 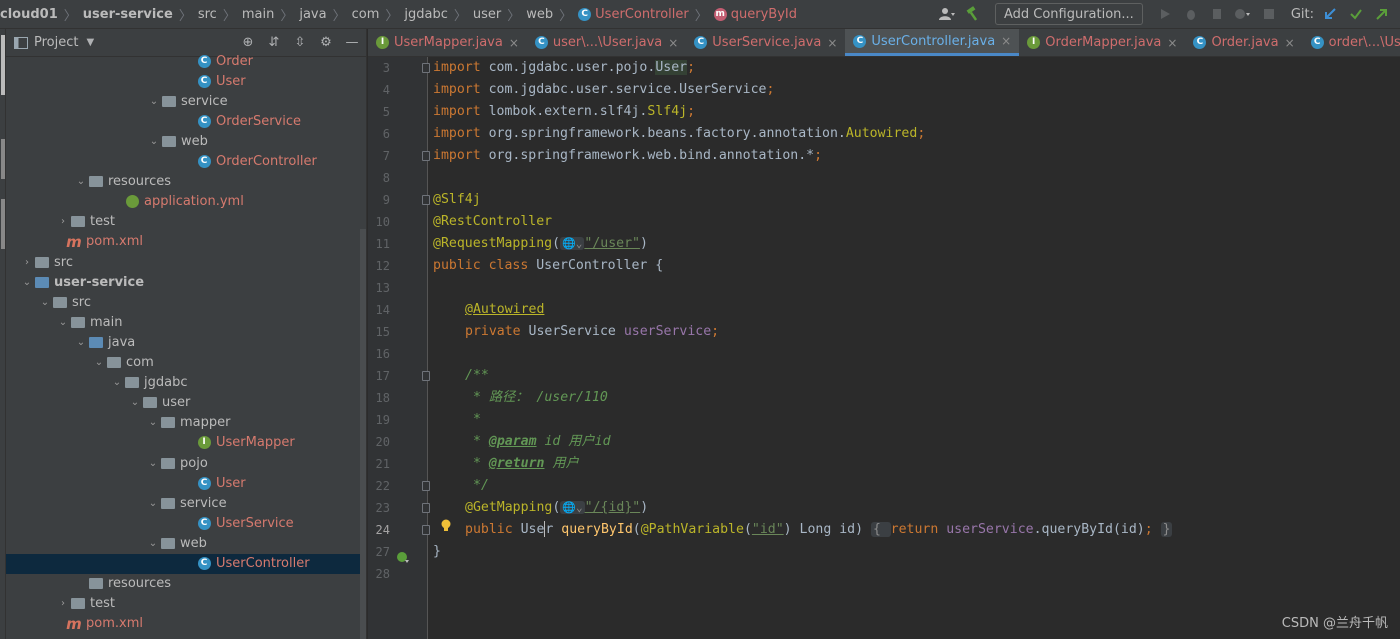 I want to click on tree-item: C UserController, so click(x=183, y=563).